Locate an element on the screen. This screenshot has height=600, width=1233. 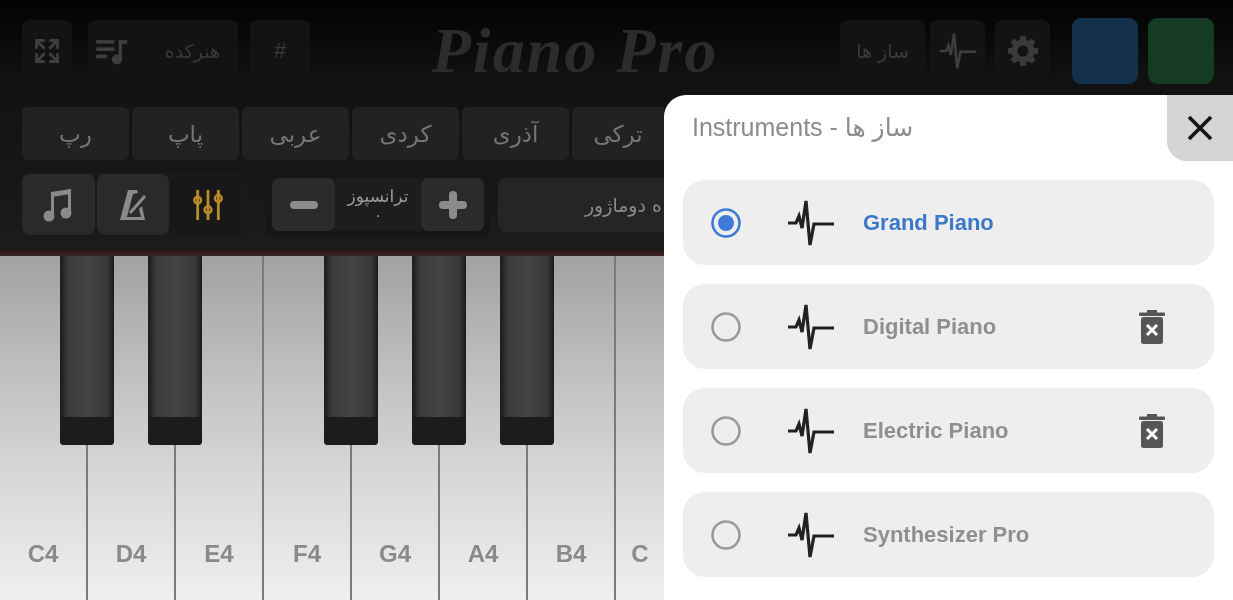
plus-button is located at coordinates (452, 204).